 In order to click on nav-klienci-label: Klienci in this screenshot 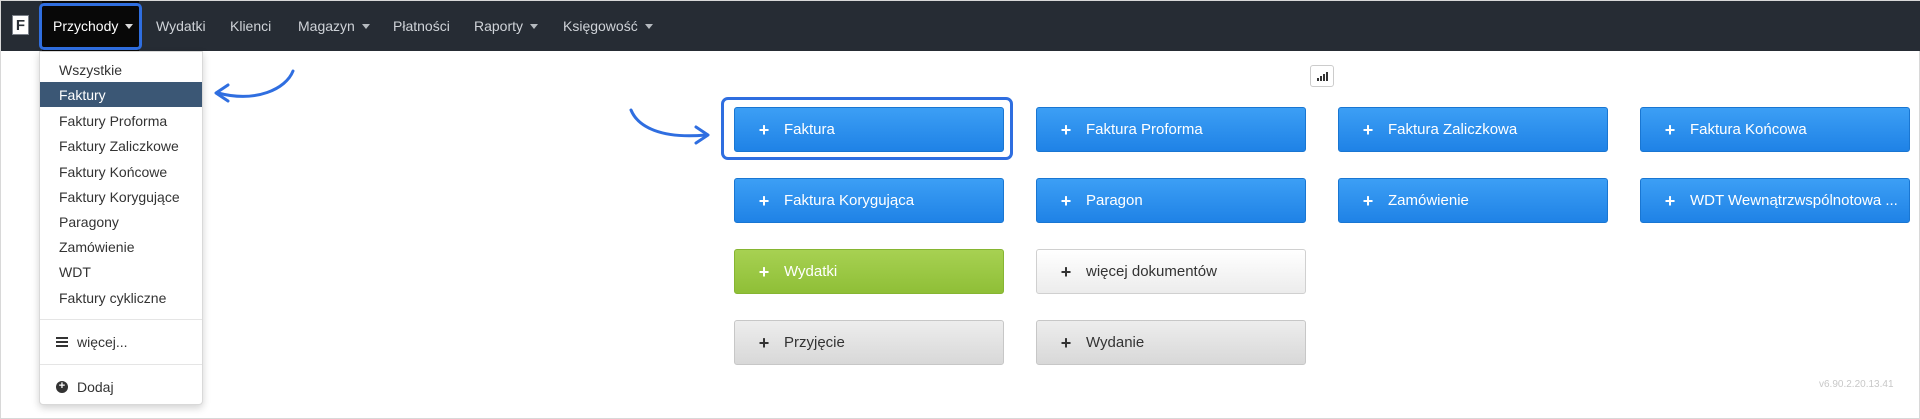, I will do `click(251, 26)`.